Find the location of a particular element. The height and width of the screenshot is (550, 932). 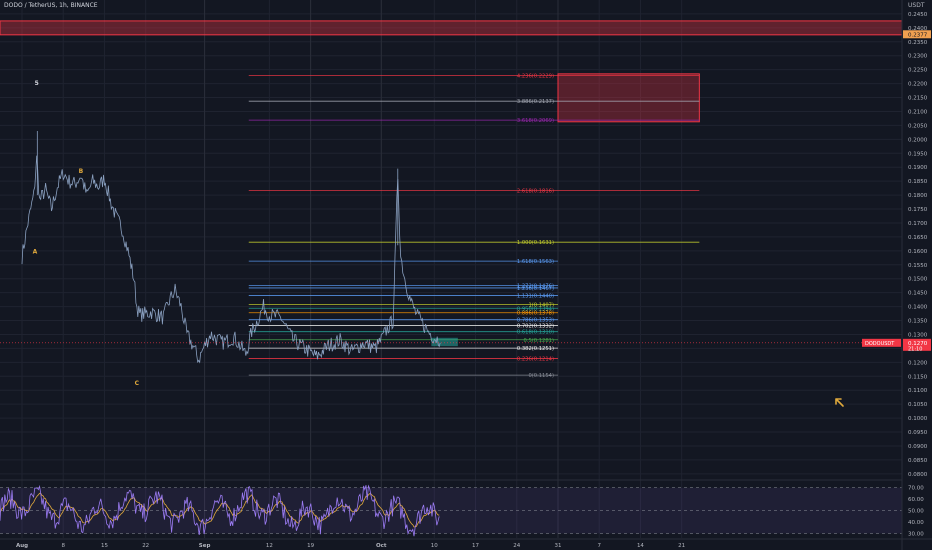

currency-label: USDT is located at coordinates (916, 5).